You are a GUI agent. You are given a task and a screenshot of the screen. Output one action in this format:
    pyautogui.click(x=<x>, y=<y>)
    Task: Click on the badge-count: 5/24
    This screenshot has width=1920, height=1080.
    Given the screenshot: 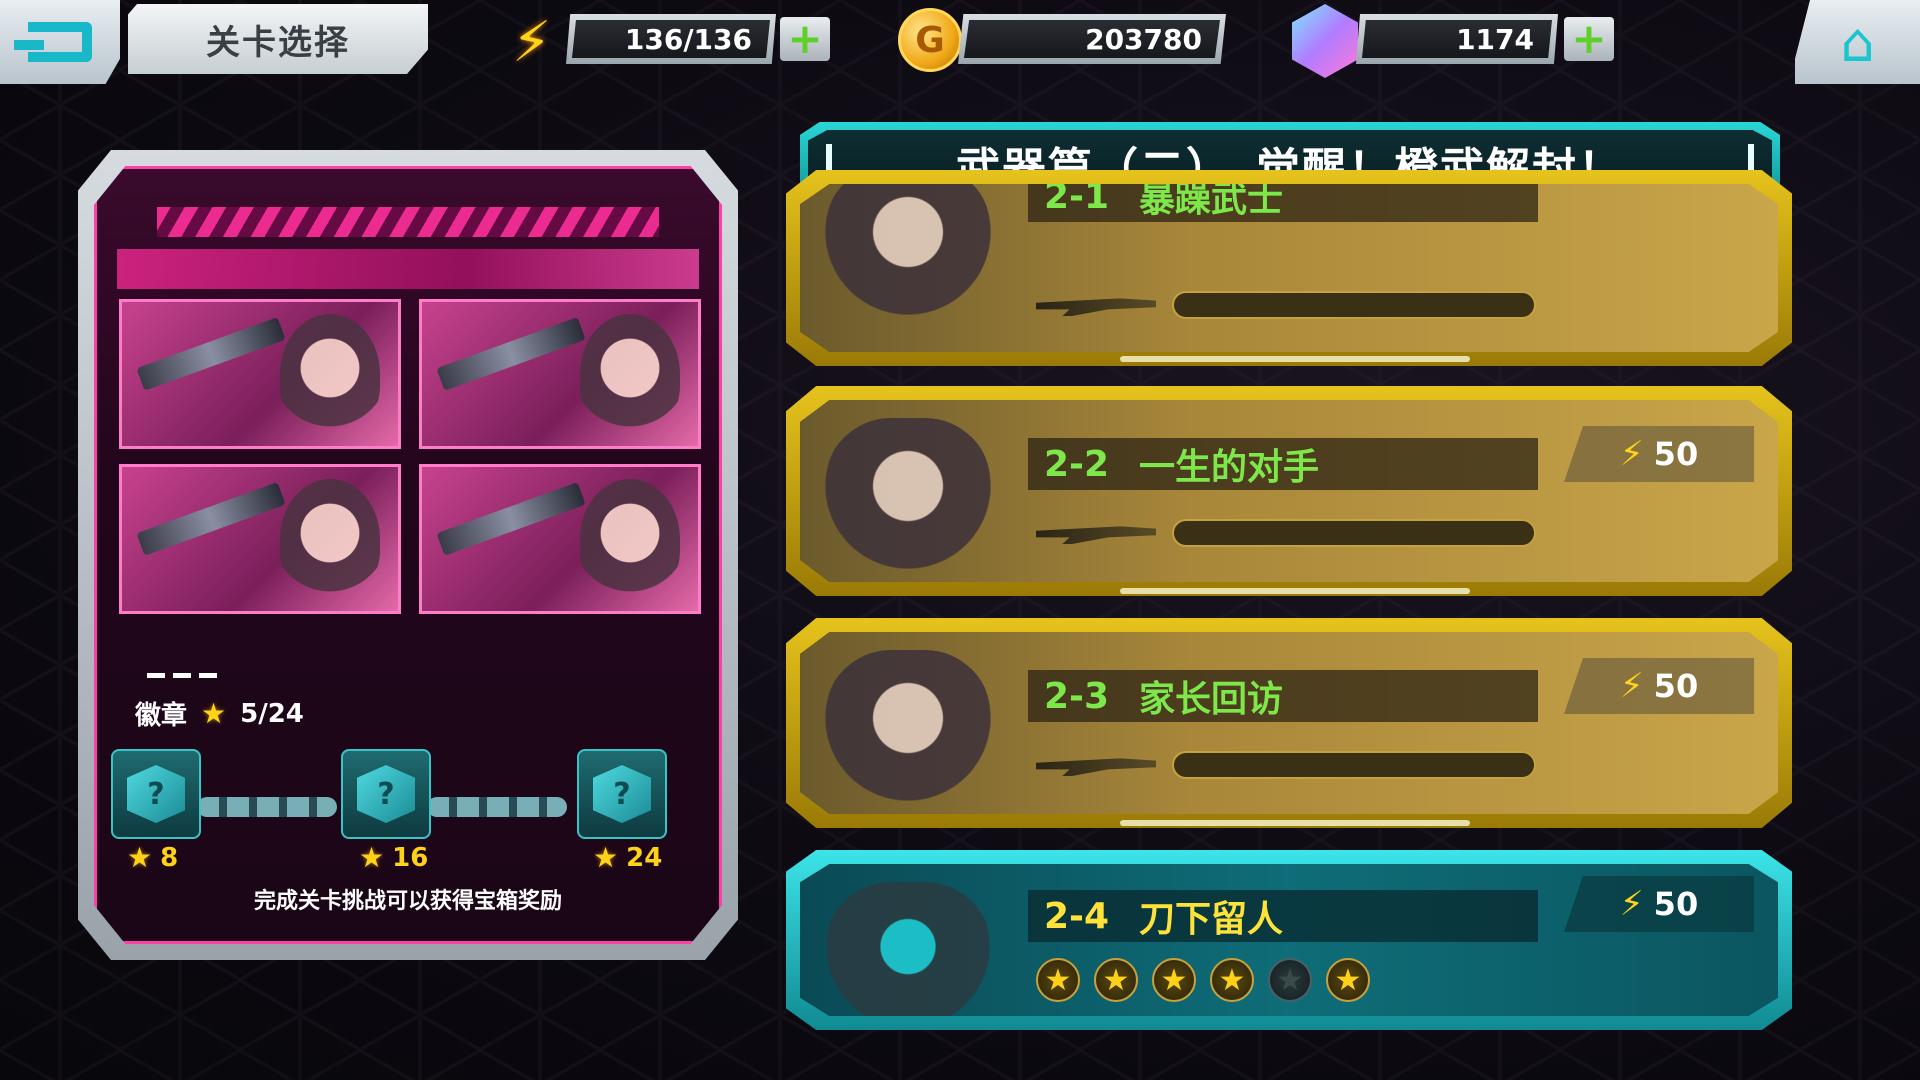 What is the action you would take?
    pyautogui.click(x=272, y=713)
    